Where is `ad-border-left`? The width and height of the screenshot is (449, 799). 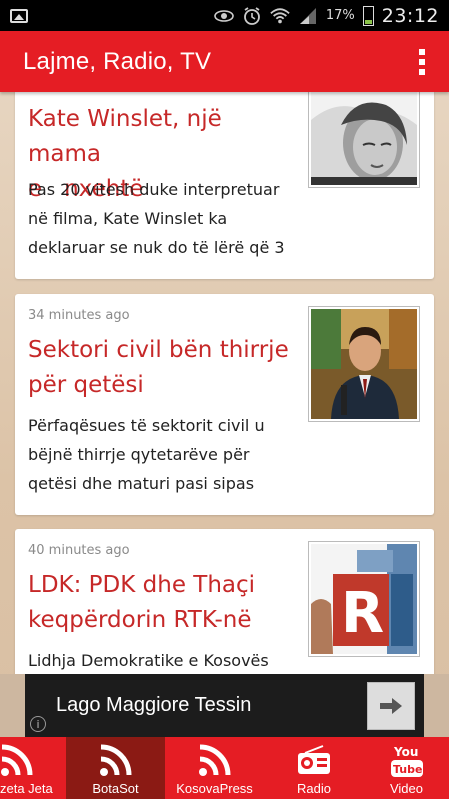 ad-border-left is located at coordinates (12, 705).